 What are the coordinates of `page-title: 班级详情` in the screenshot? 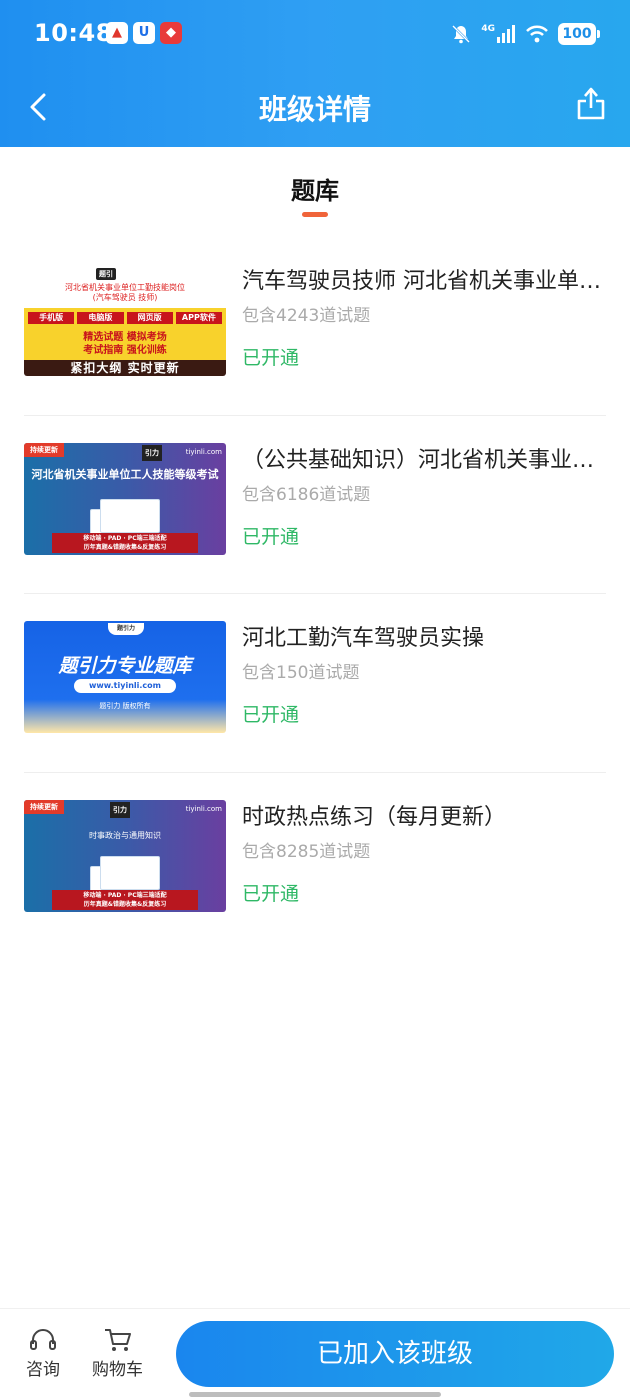 It's located at (314, 109).